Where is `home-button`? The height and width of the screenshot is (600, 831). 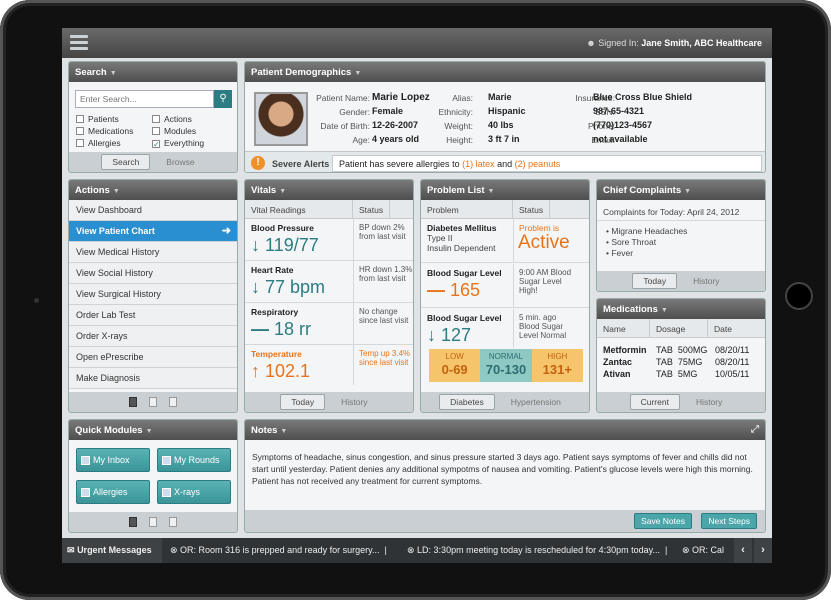 home-button is located at coordinates (799, 296).